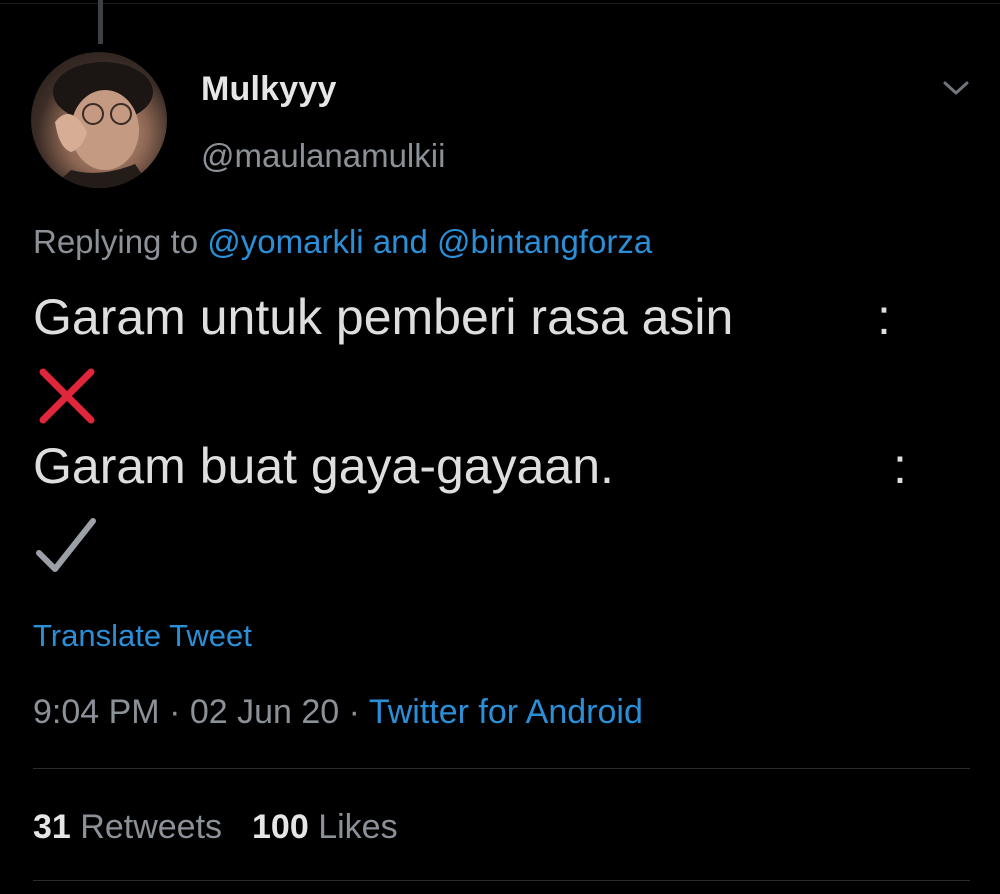  I want to click on stats-bottom-divider, so click(501, 880).